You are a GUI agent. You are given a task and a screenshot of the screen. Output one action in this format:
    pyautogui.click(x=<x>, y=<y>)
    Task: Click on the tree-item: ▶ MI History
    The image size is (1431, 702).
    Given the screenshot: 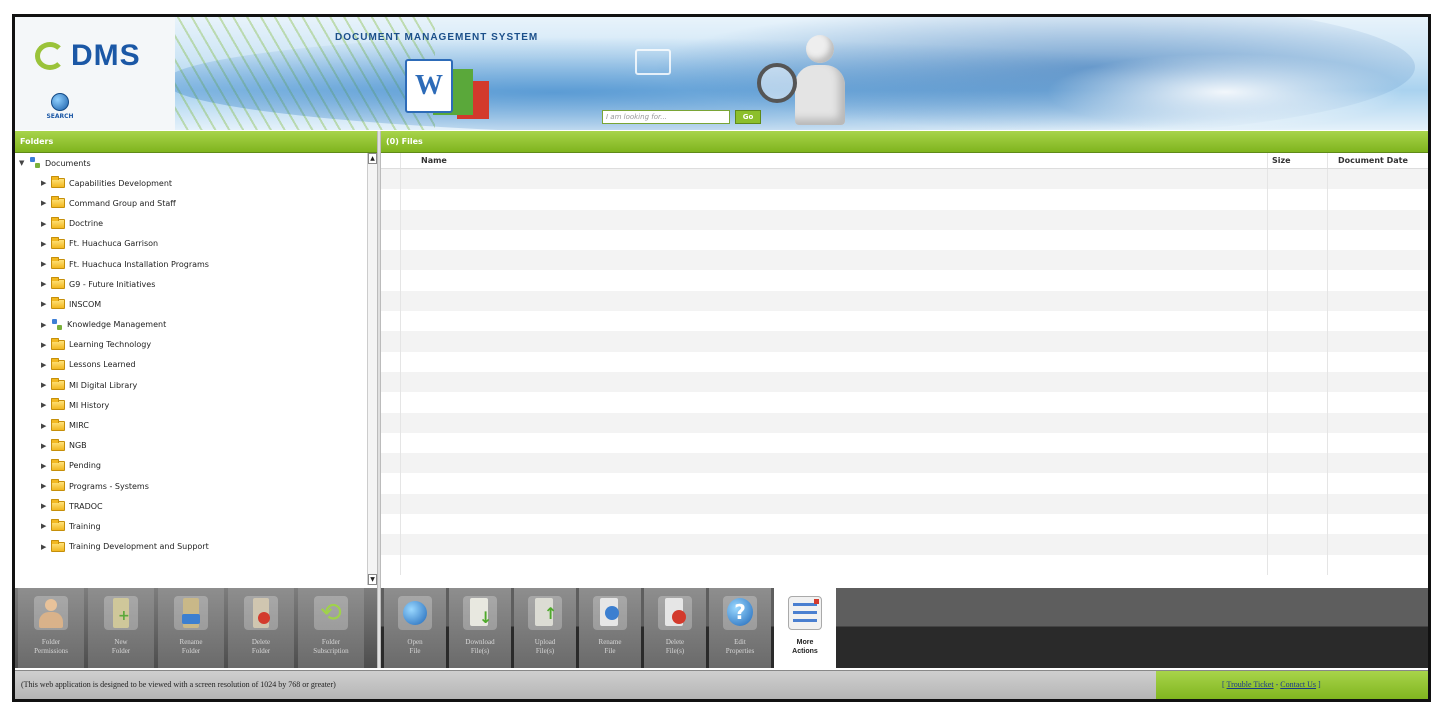 What is the action you would take?
    pyautogui.click(x=191, y=405)
    